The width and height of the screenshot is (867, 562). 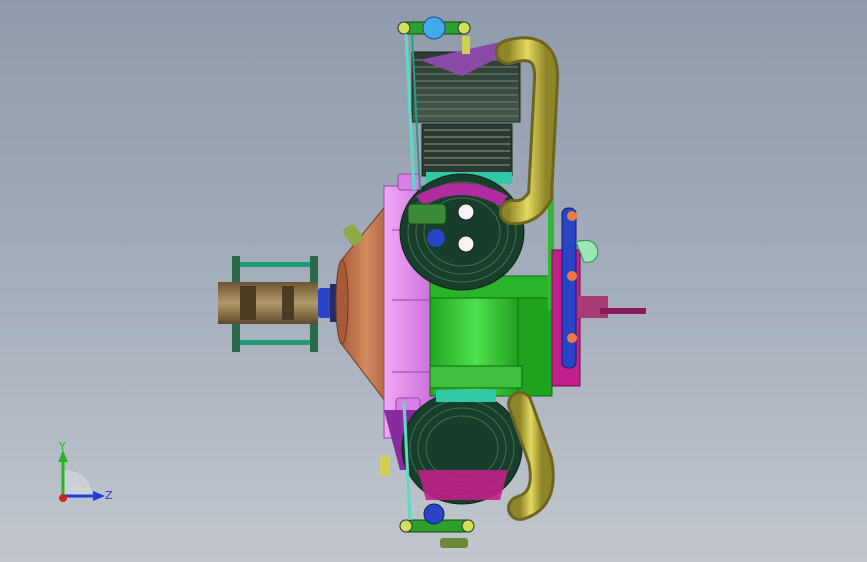 What do you see at coordinates (531, 456) in the screenshot?
I see `exhaust-pipe-bottom` at bounding box center [531, 456].